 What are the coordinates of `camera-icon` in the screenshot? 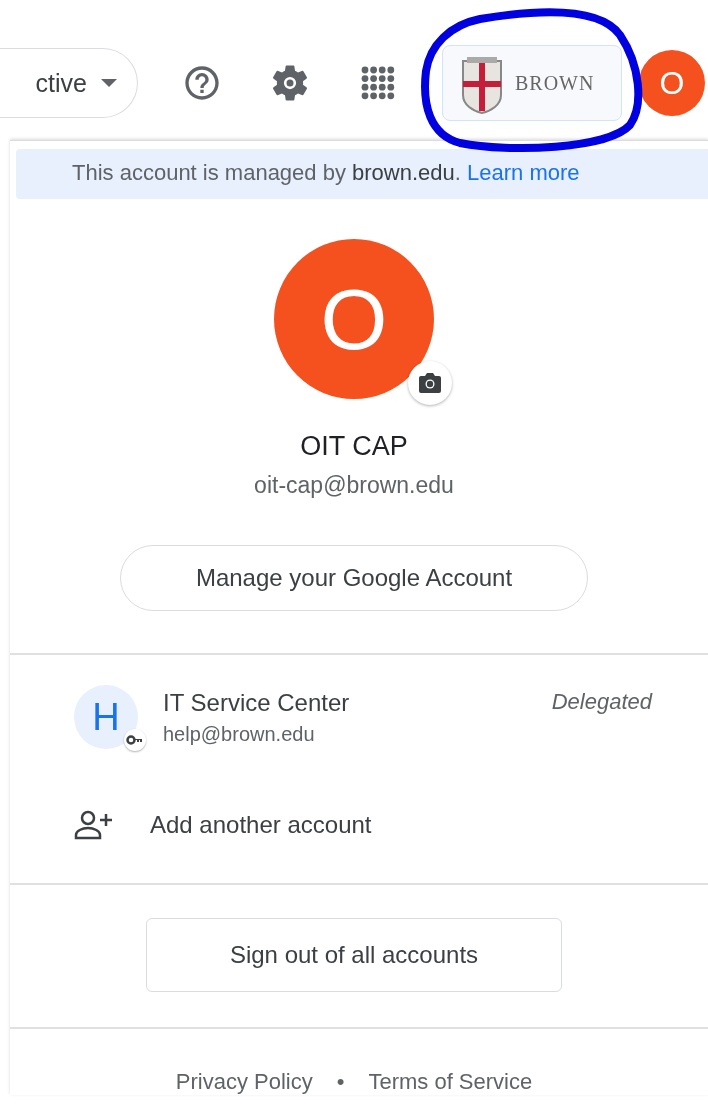 It's located at (430, 383).